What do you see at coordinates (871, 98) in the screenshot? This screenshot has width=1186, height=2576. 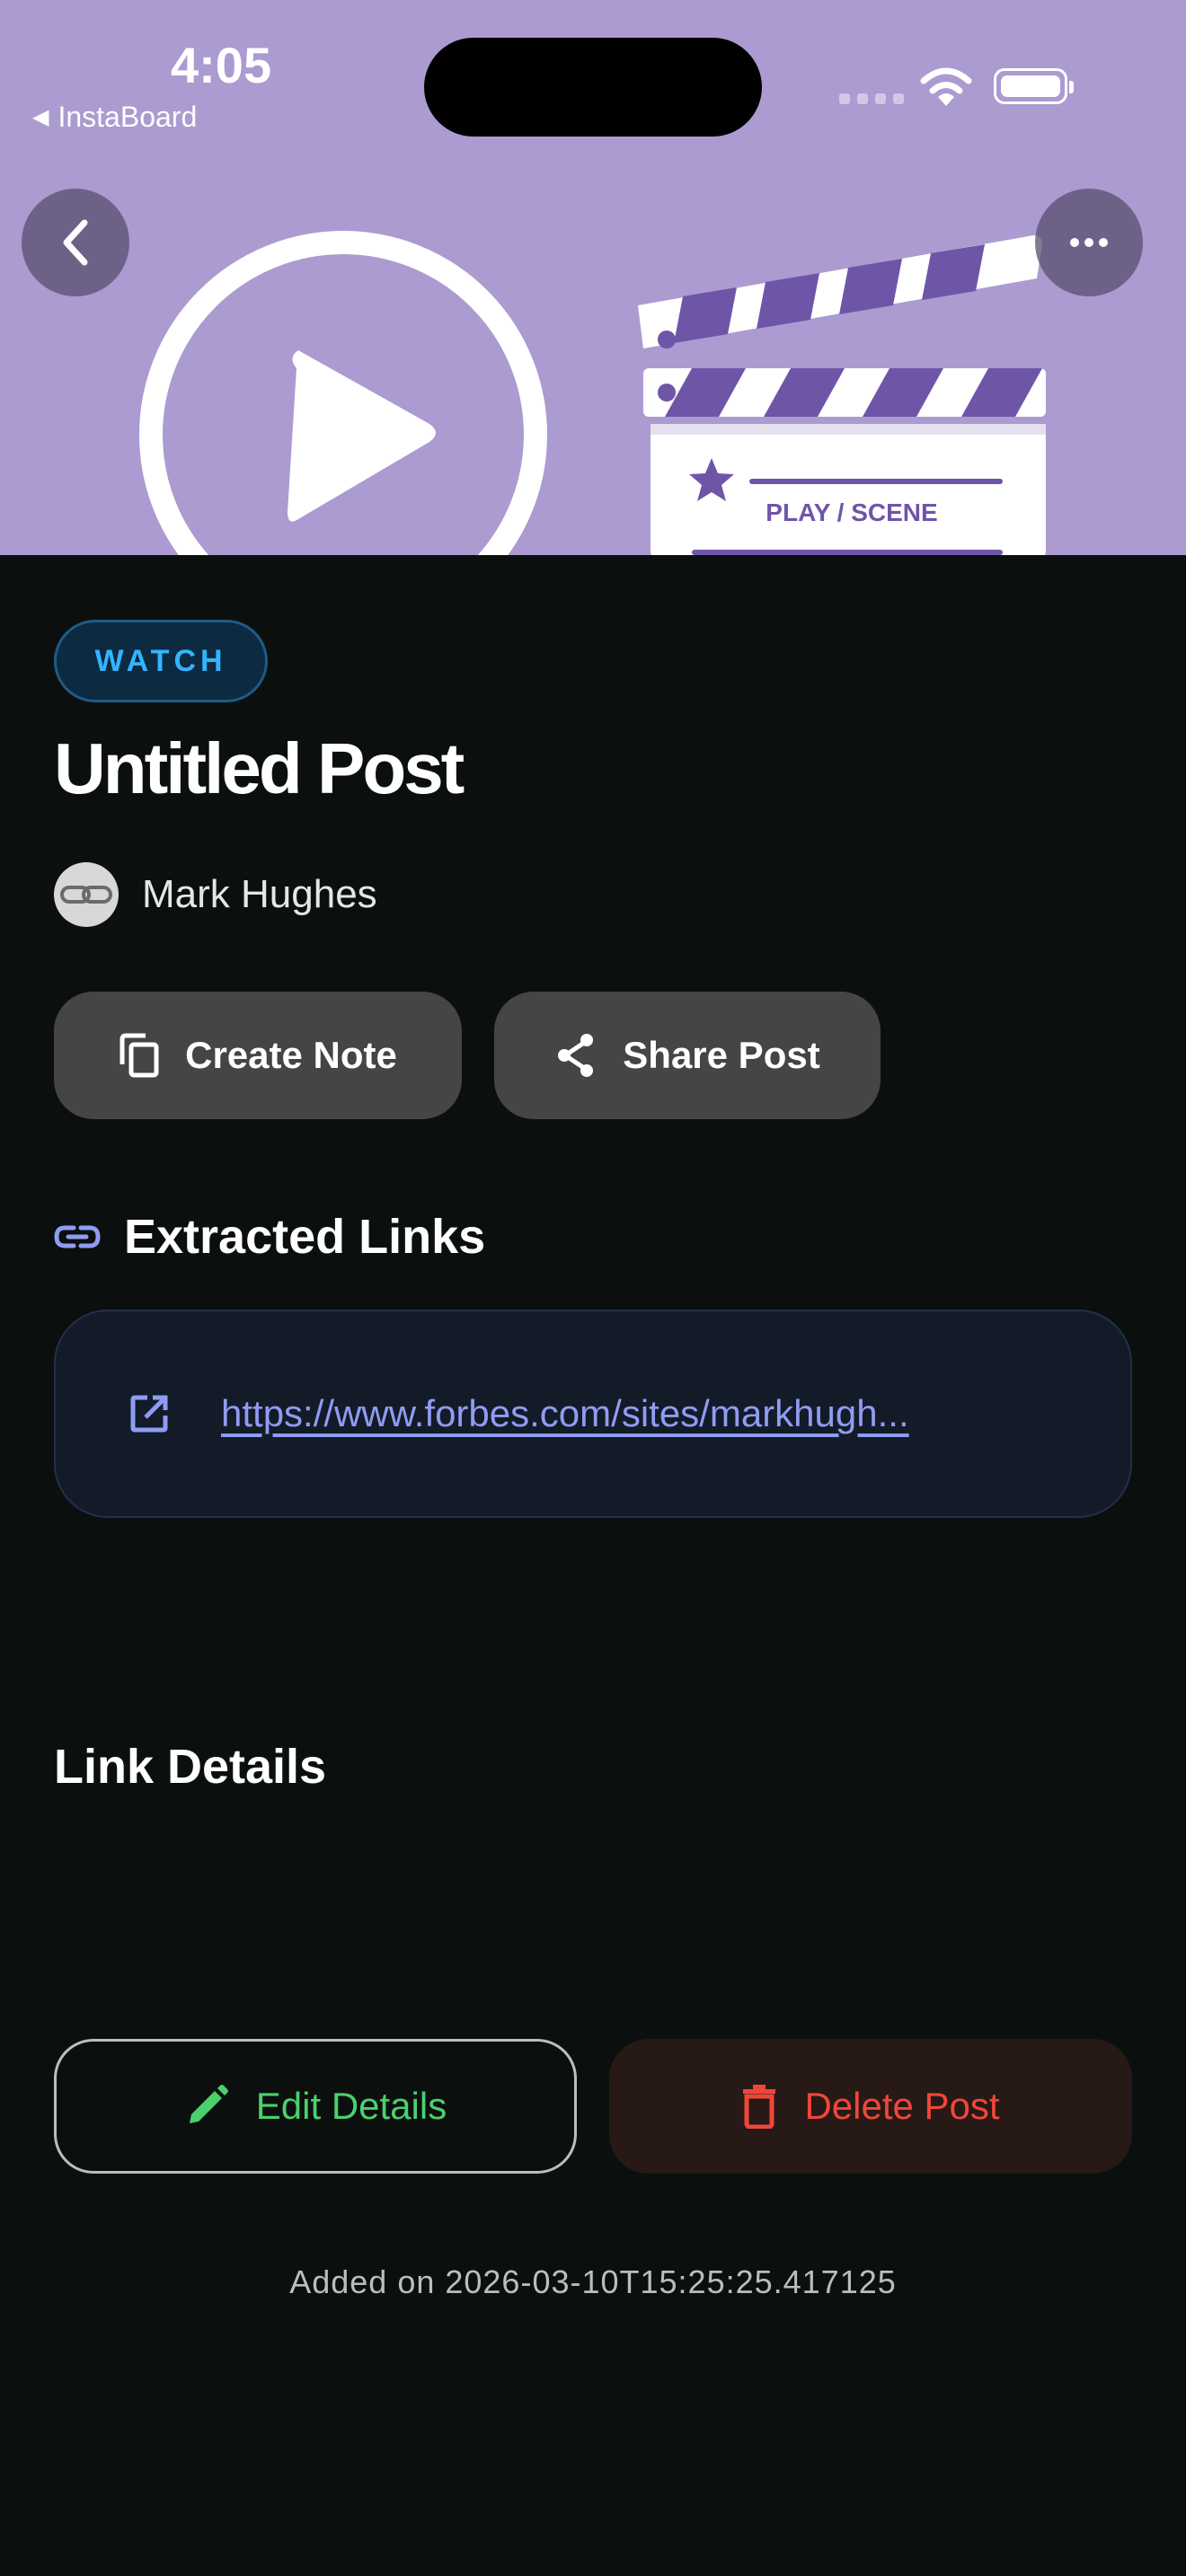 I see `cellular-signal-icon` at bounding box center [871, 98].